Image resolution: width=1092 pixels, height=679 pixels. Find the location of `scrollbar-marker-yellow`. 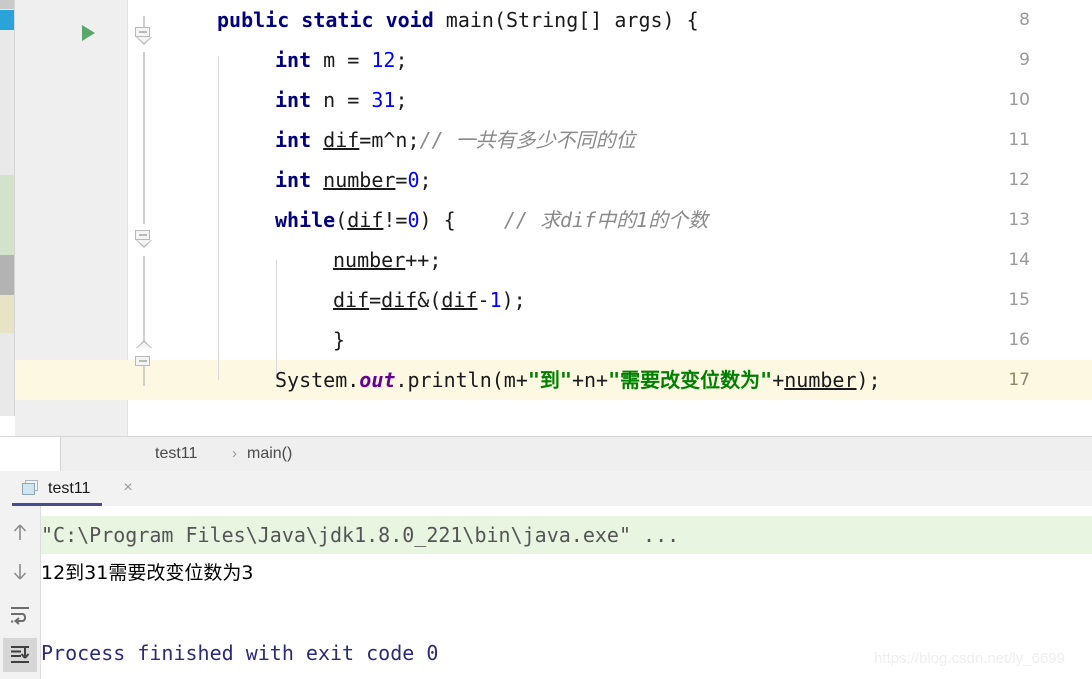

scrollbar-marker-yellow is located at coordinates (7, 314).